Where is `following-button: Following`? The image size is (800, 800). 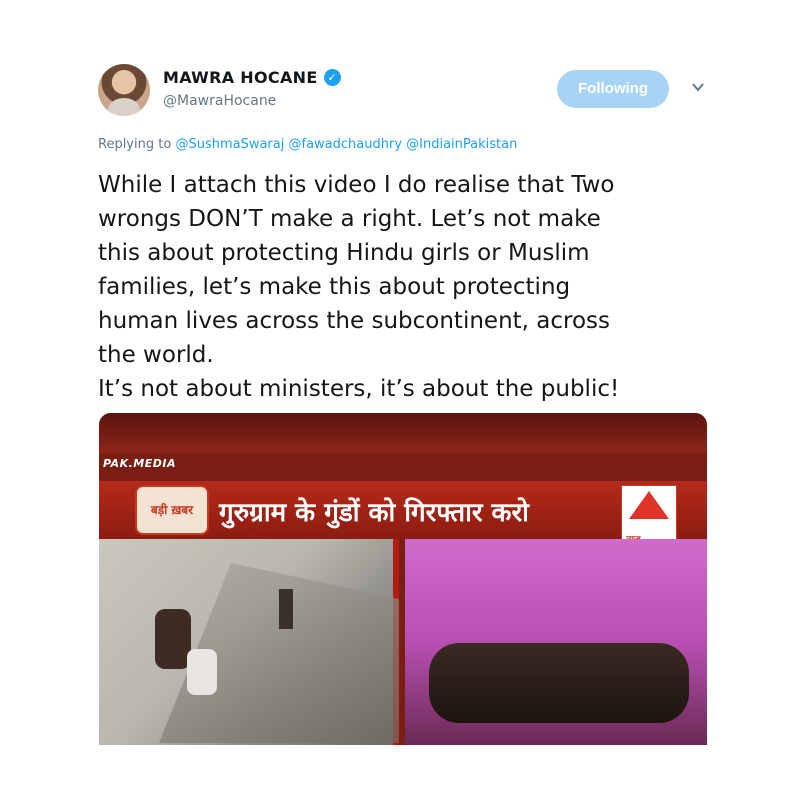 following-button: Following is located at coordinates (613, 89).